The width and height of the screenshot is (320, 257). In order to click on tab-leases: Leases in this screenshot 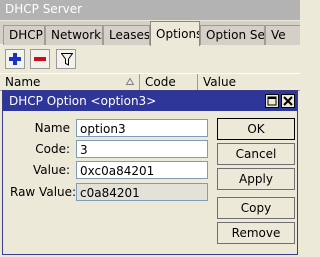, I will do `click(126, 35)`.